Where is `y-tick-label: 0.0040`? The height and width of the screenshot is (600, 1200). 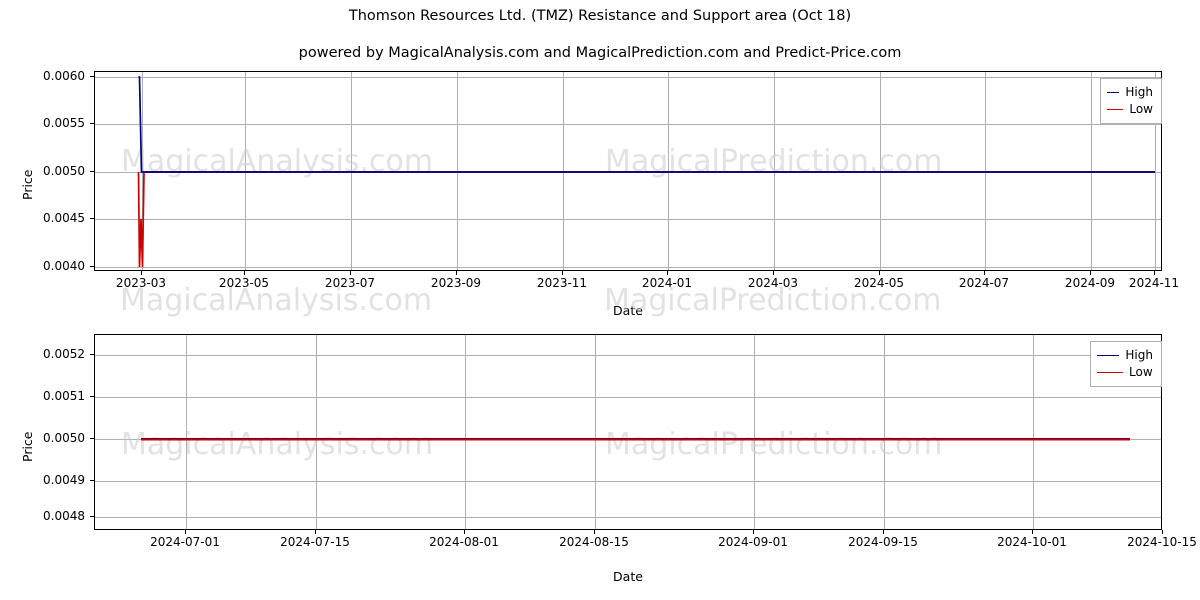
y-tick-label: 0.0040 is located at coordinates (64, 266).